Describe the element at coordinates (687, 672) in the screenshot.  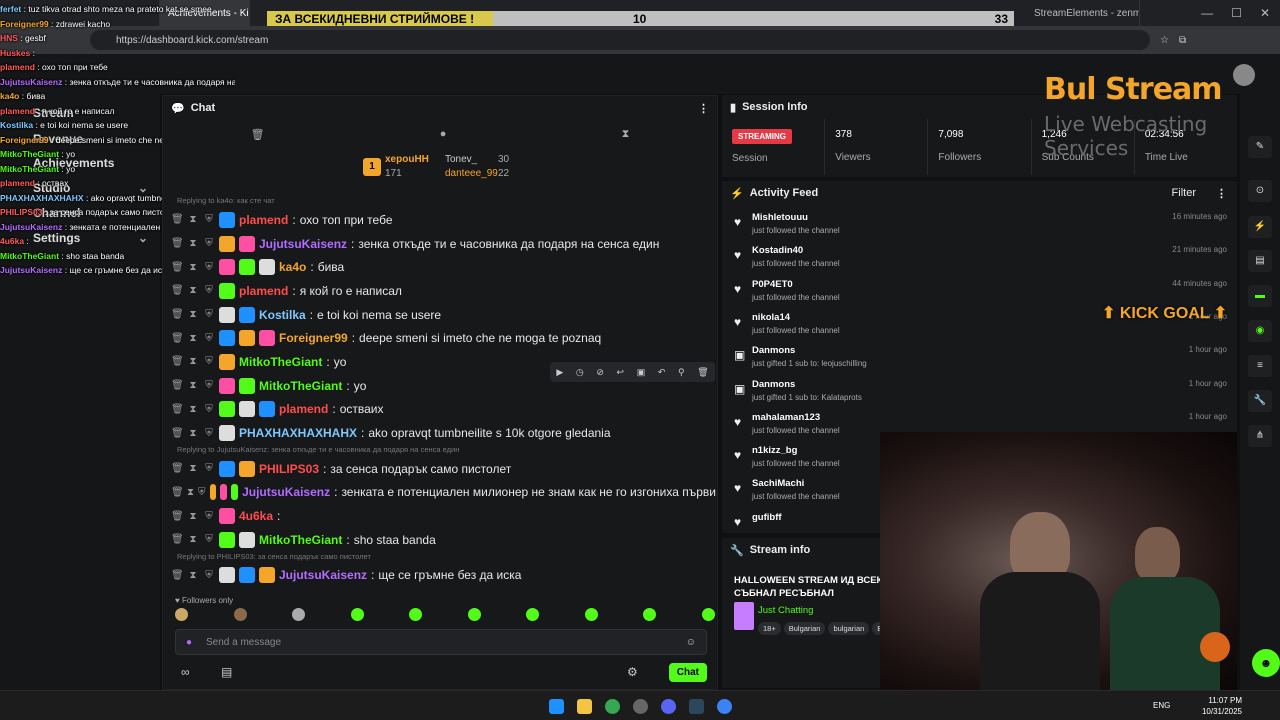
I see `chat-send-button: Chat` at that location.